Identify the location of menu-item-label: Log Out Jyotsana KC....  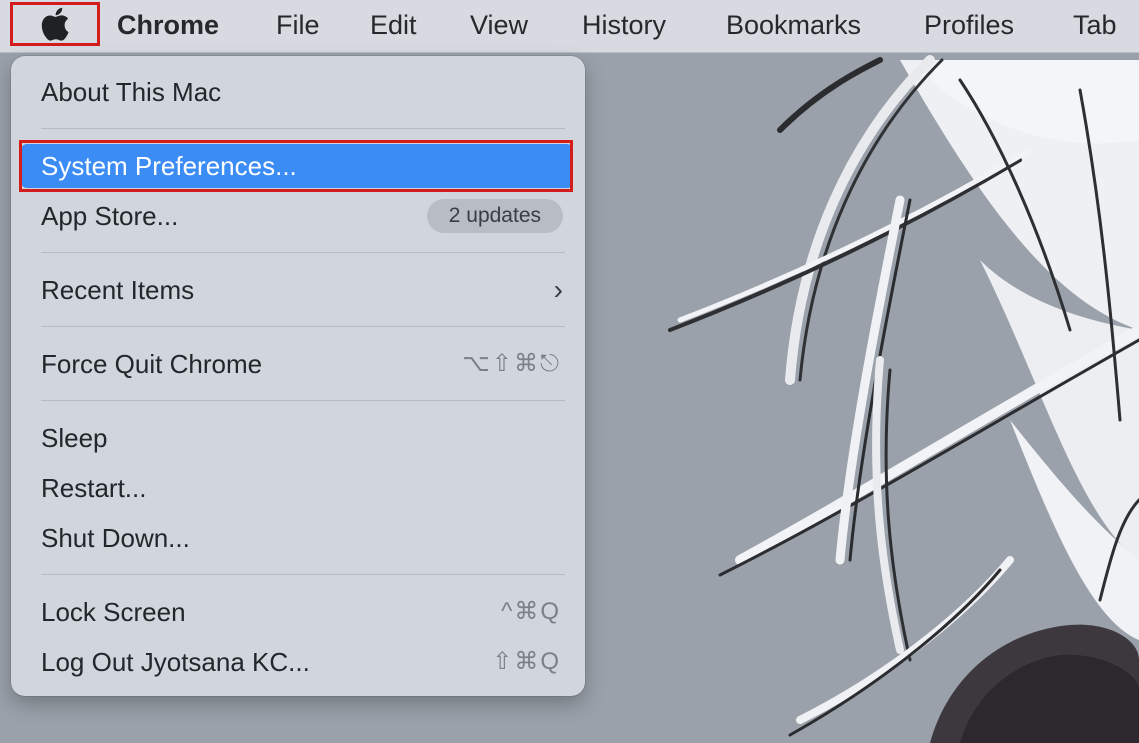
(175, 662).